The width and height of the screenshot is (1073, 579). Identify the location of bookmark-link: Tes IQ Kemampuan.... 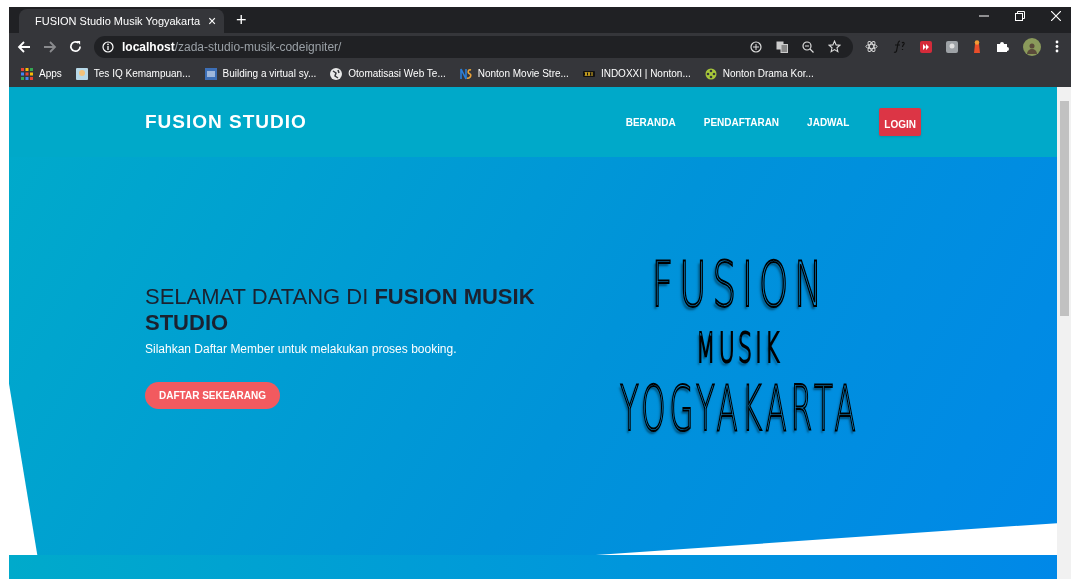
(142, 73).